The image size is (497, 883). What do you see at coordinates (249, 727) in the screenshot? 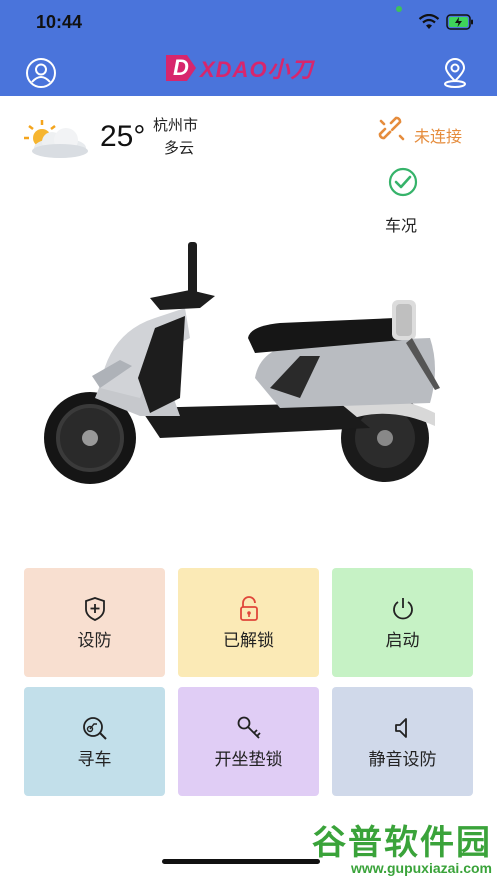
I see `key-icon` at bounding box center [249, 727].